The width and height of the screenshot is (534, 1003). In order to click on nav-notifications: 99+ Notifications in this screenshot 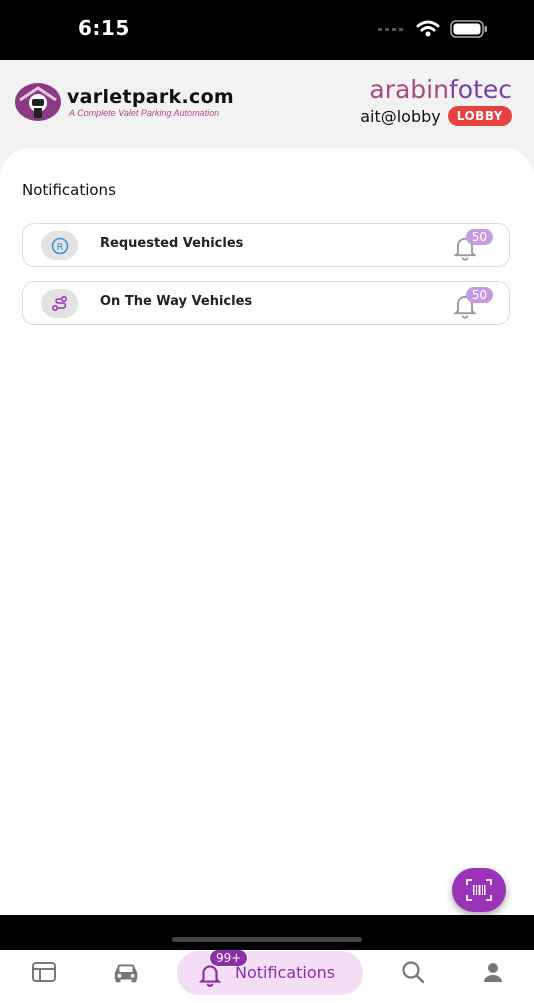, I will do `click(270, 972)`.